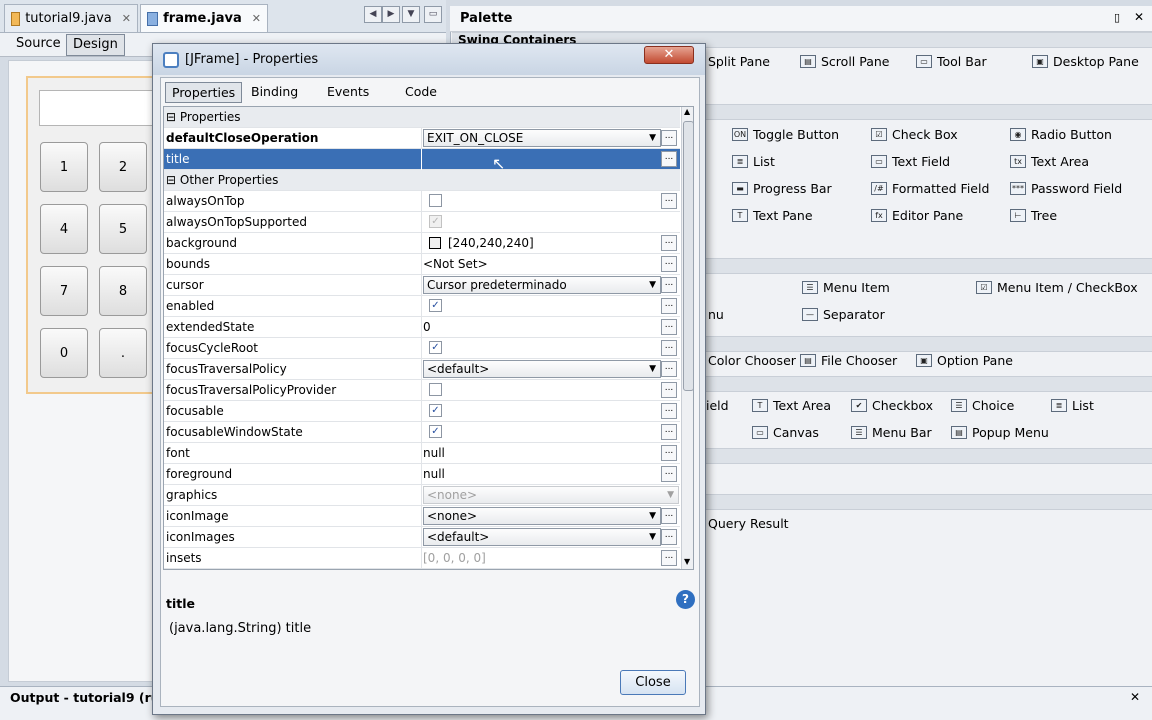  What do you see at coordinates (542, 285) in the screenshot?
I see `property-combo: Cursor predeterminado ▼` at bounding box center [542, 285].